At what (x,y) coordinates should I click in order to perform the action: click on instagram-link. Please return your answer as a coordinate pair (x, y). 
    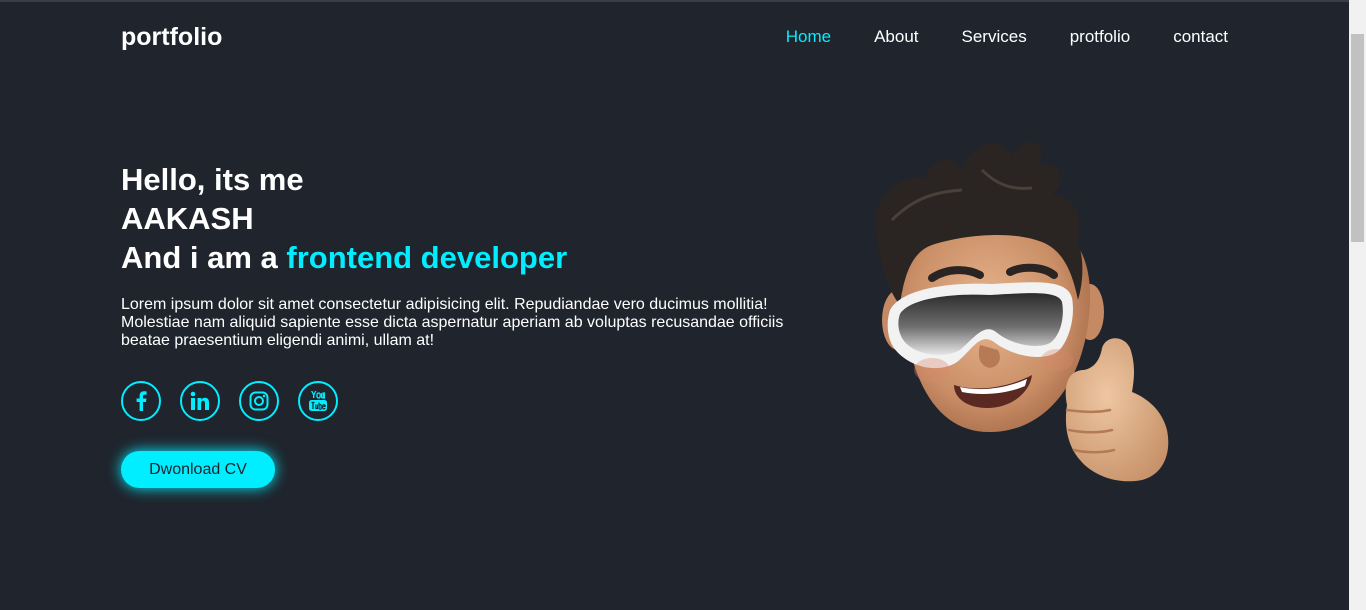
    Looking at the image, I should click on (259, 401).